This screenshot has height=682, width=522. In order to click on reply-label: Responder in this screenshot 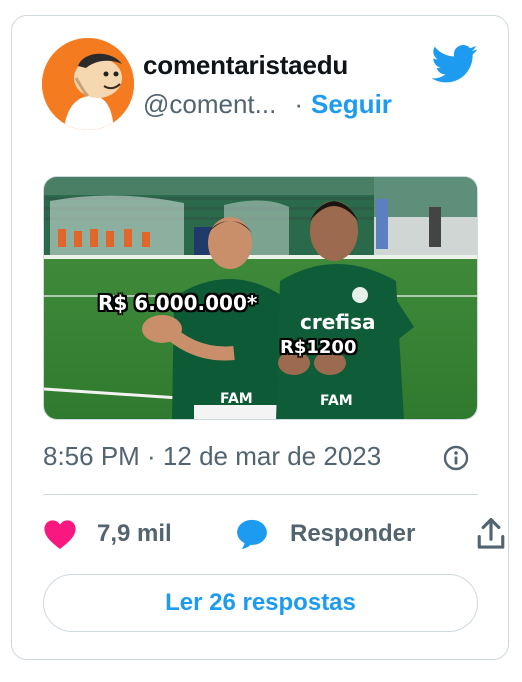, I will do `click(353, 533)`.